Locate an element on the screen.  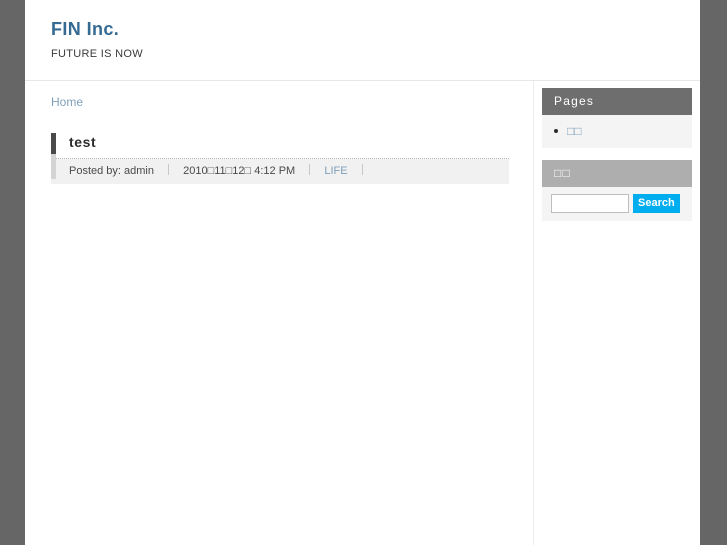
post-title: test is located at coordinates (280, 146).